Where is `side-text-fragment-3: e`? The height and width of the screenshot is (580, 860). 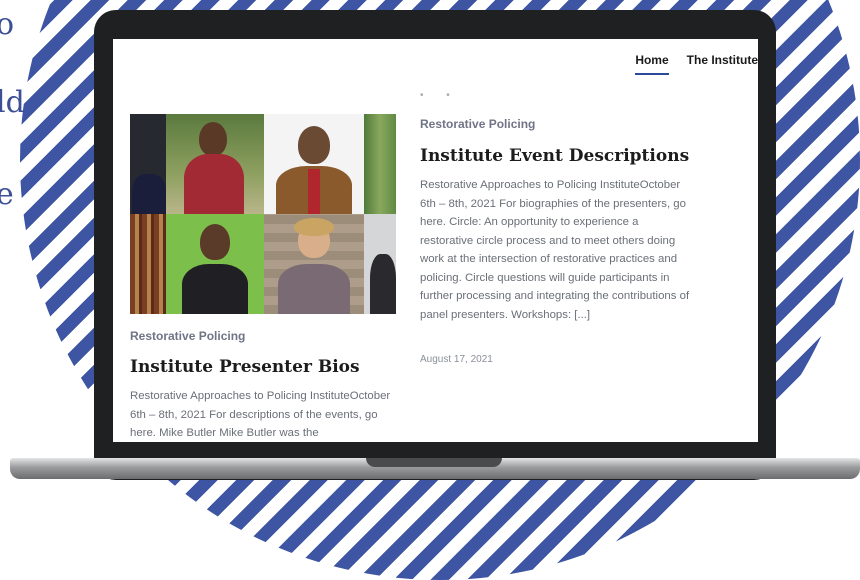
side-text-fragment-3: e is located at coordinates (7, 194).